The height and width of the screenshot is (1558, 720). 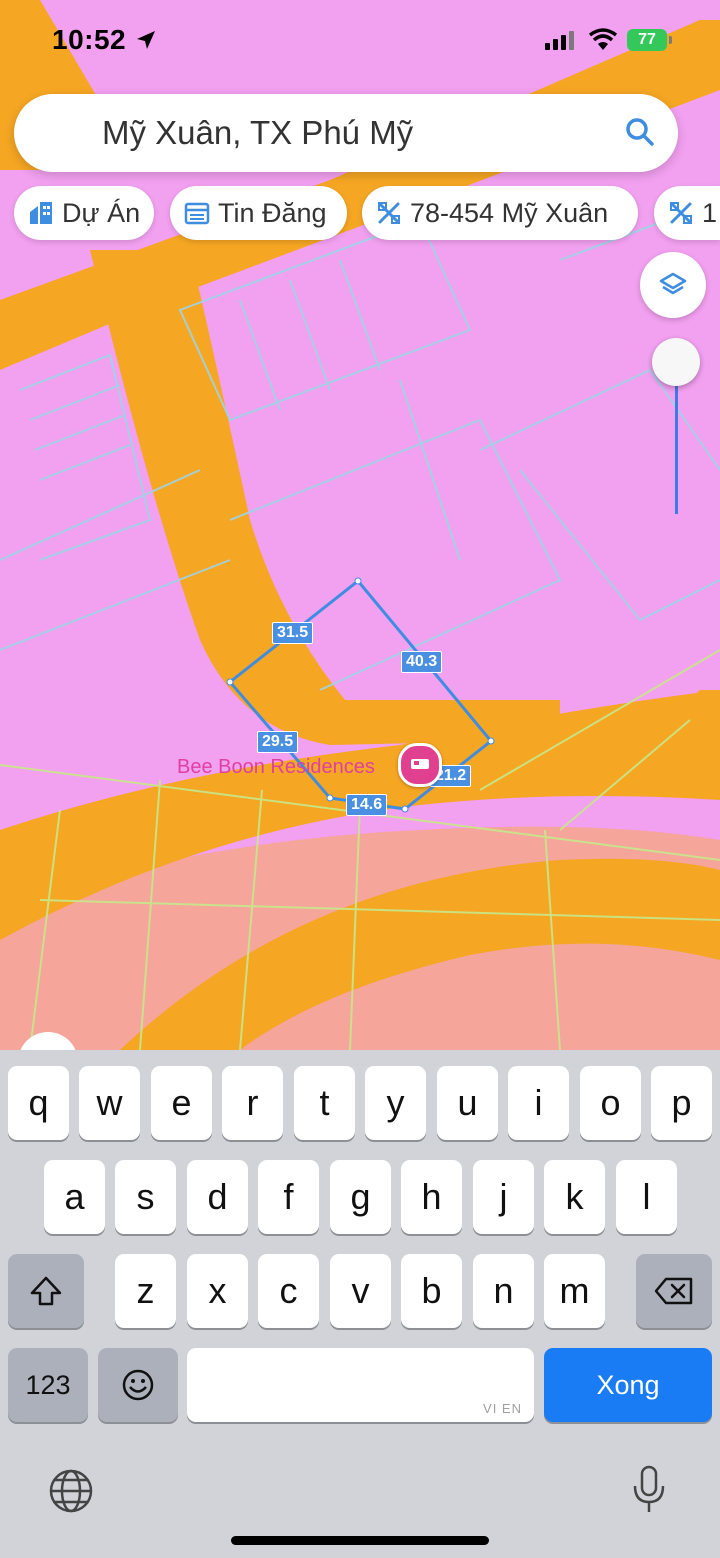 I want to click on location-arrow-icon, so click(x=146, y=40).